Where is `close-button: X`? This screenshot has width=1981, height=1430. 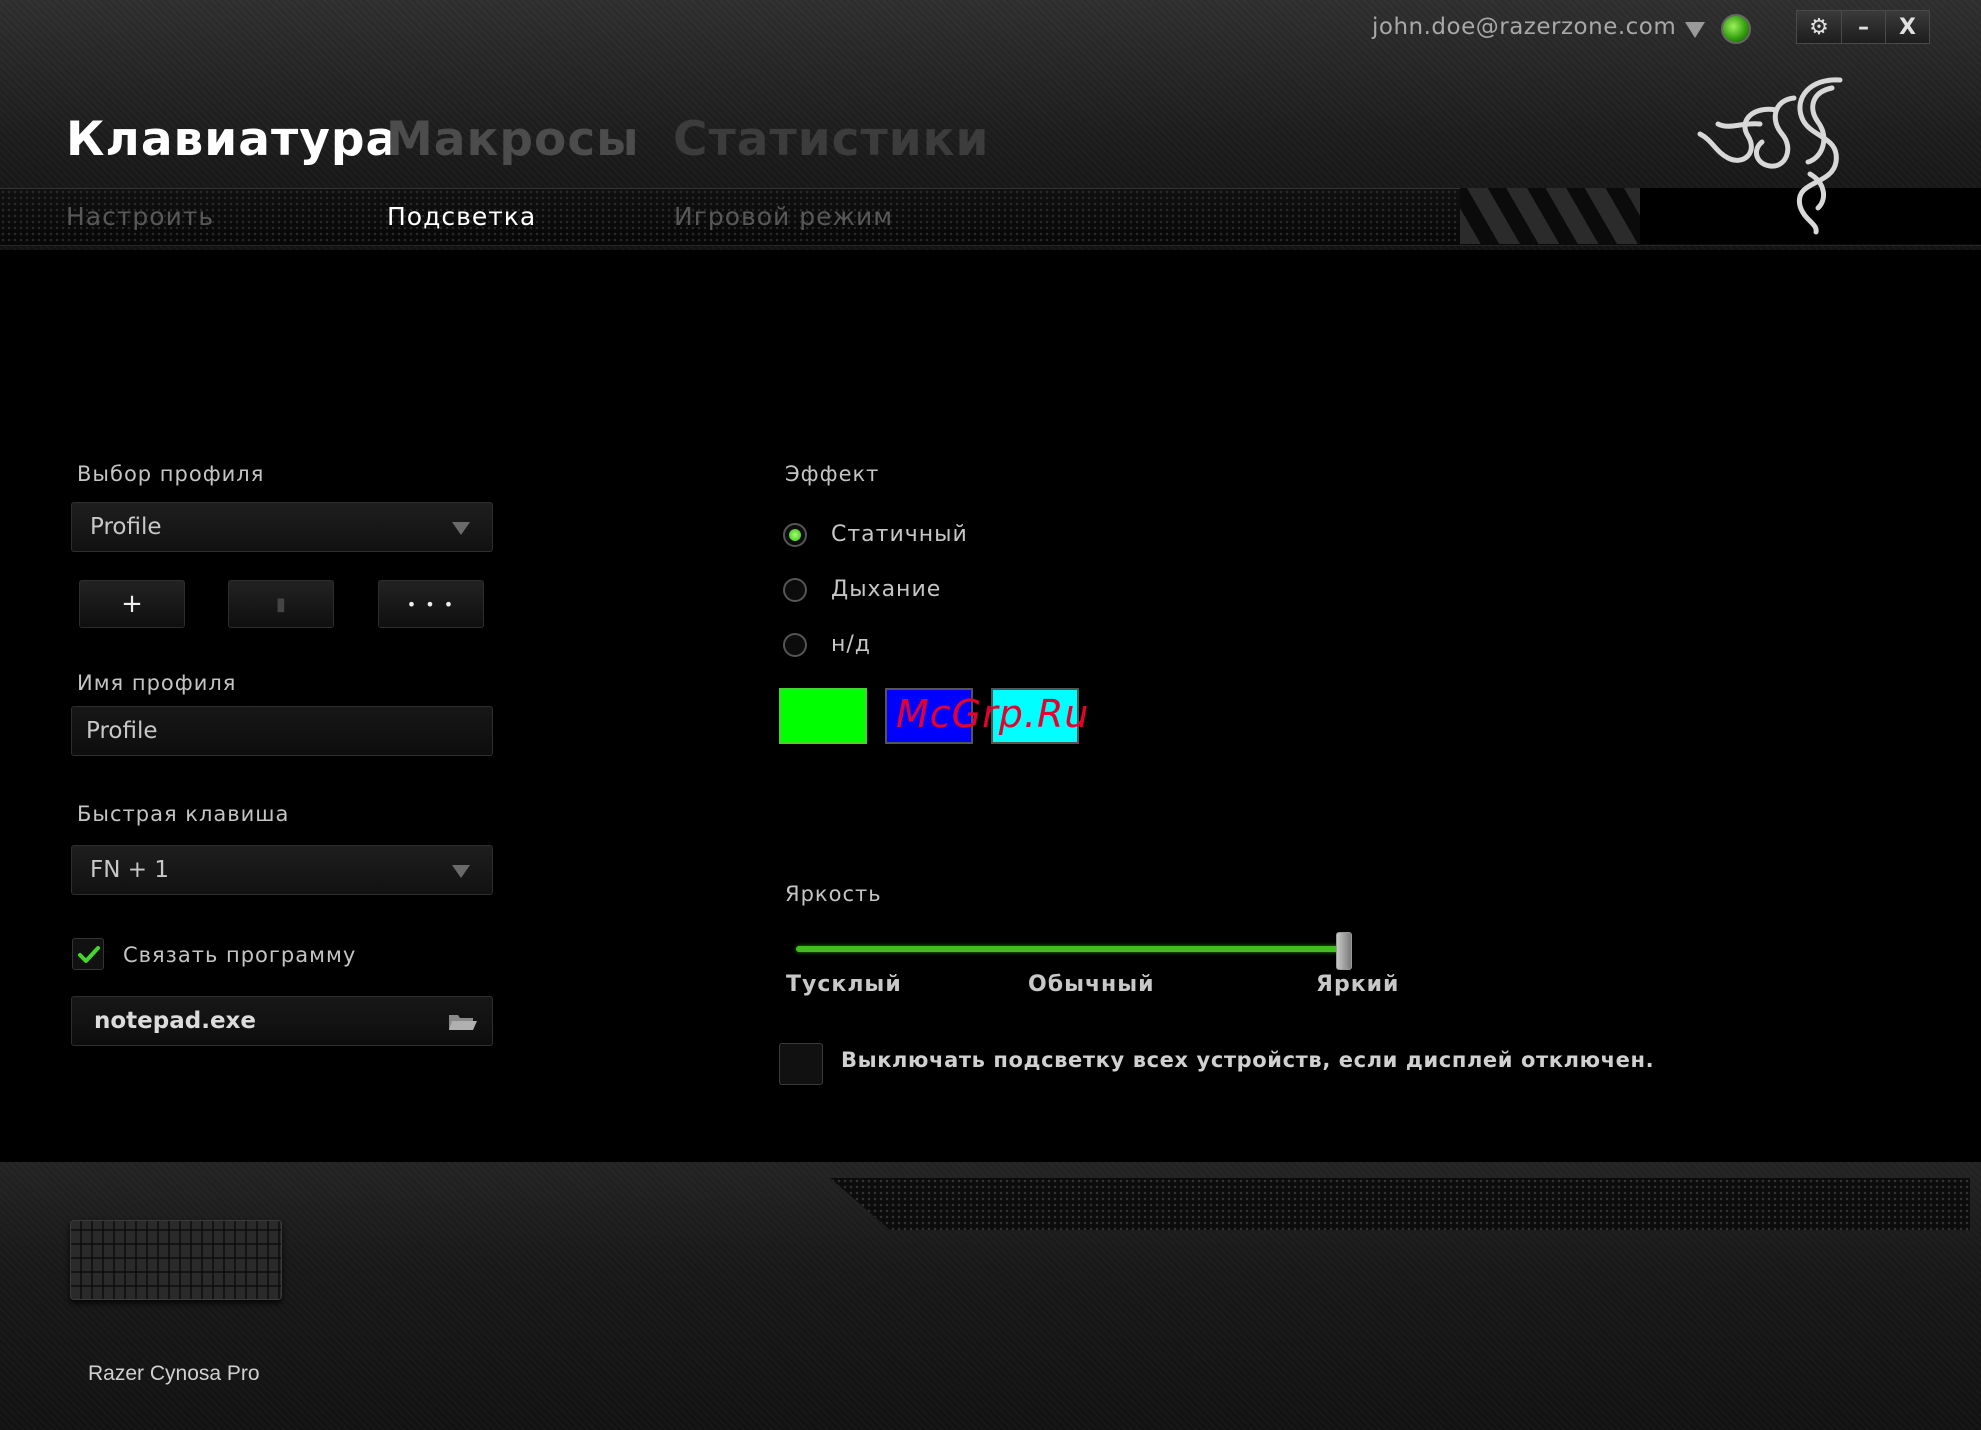 close-button: X is located at coordinates (1907, 27).